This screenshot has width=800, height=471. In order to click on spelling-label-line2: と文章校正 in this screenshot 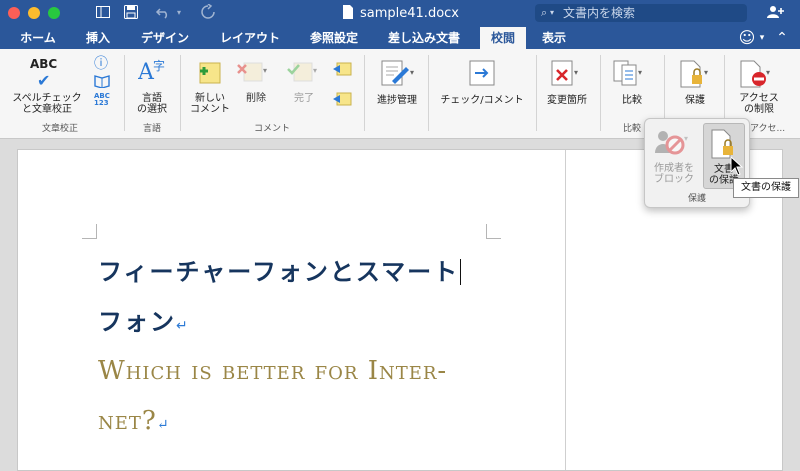, I will do `click(47, 109)`.